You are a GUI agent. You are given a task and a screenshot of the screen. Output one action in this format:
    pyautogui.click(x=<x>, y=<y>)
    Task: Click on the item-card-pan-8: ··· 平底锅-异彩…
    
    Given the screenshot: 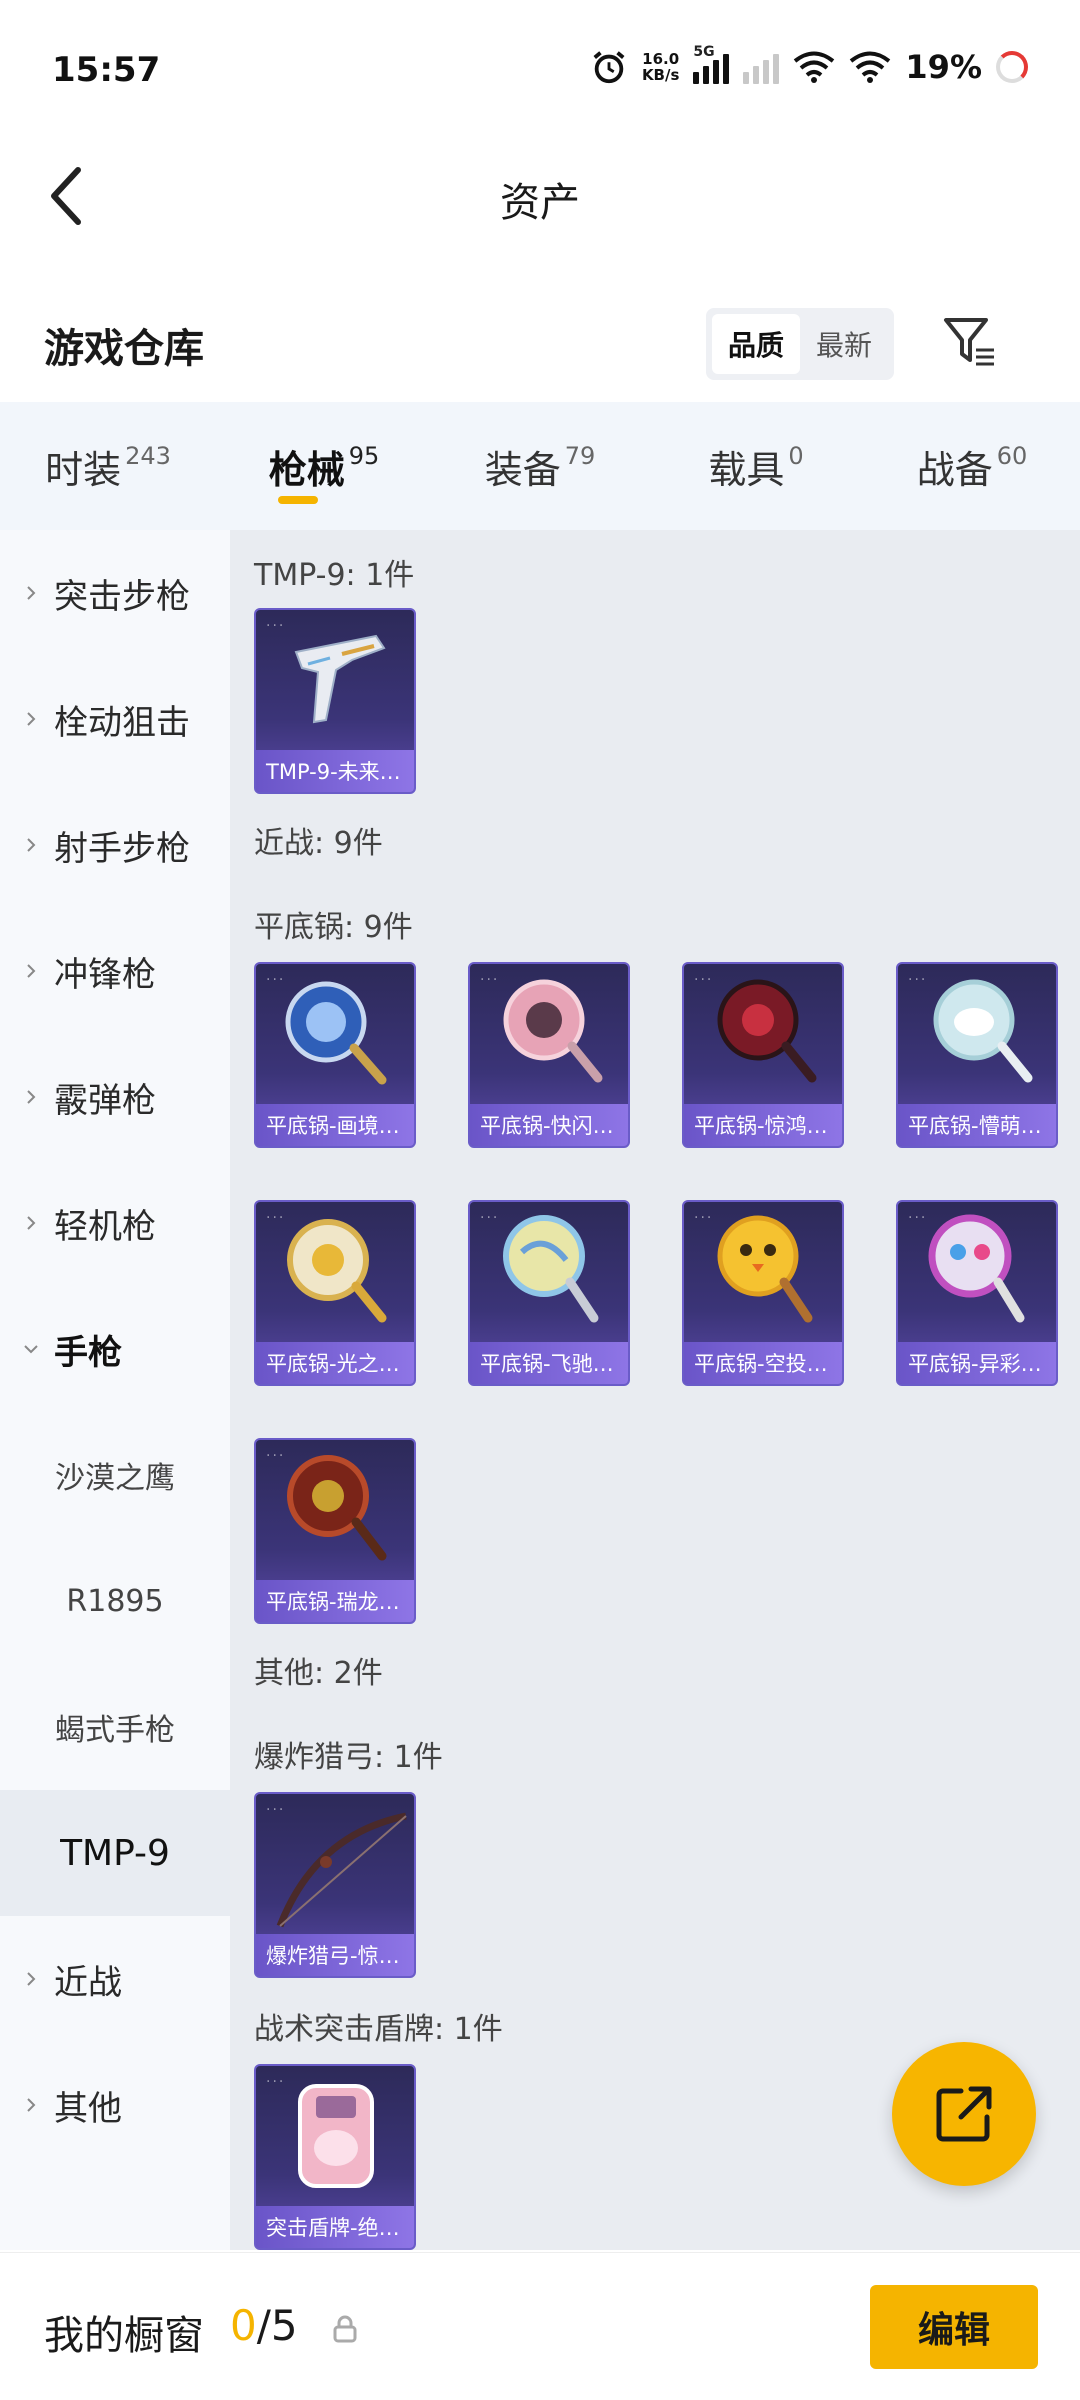 What is the action you would take?
    pyautogui.click(x=977, y=1293)
    